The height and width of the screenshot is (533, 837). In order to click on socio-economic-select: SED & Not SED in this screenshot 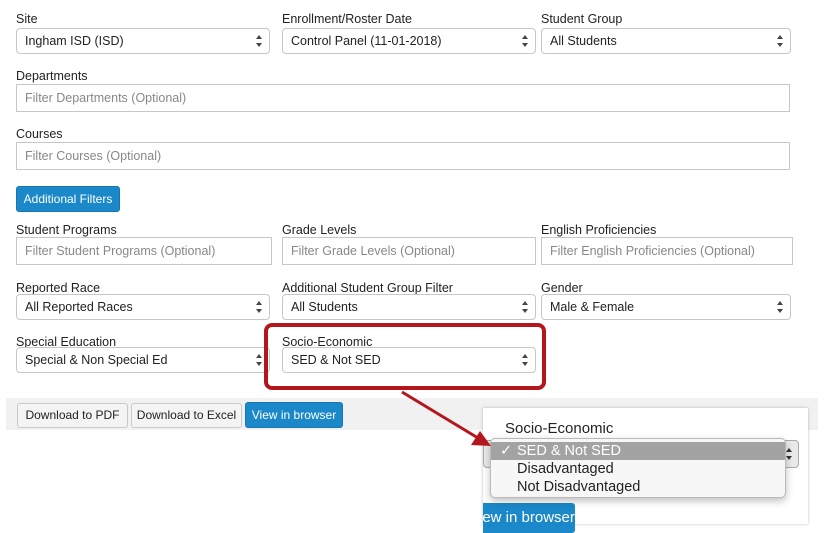, I will do `click(409, 360)`.